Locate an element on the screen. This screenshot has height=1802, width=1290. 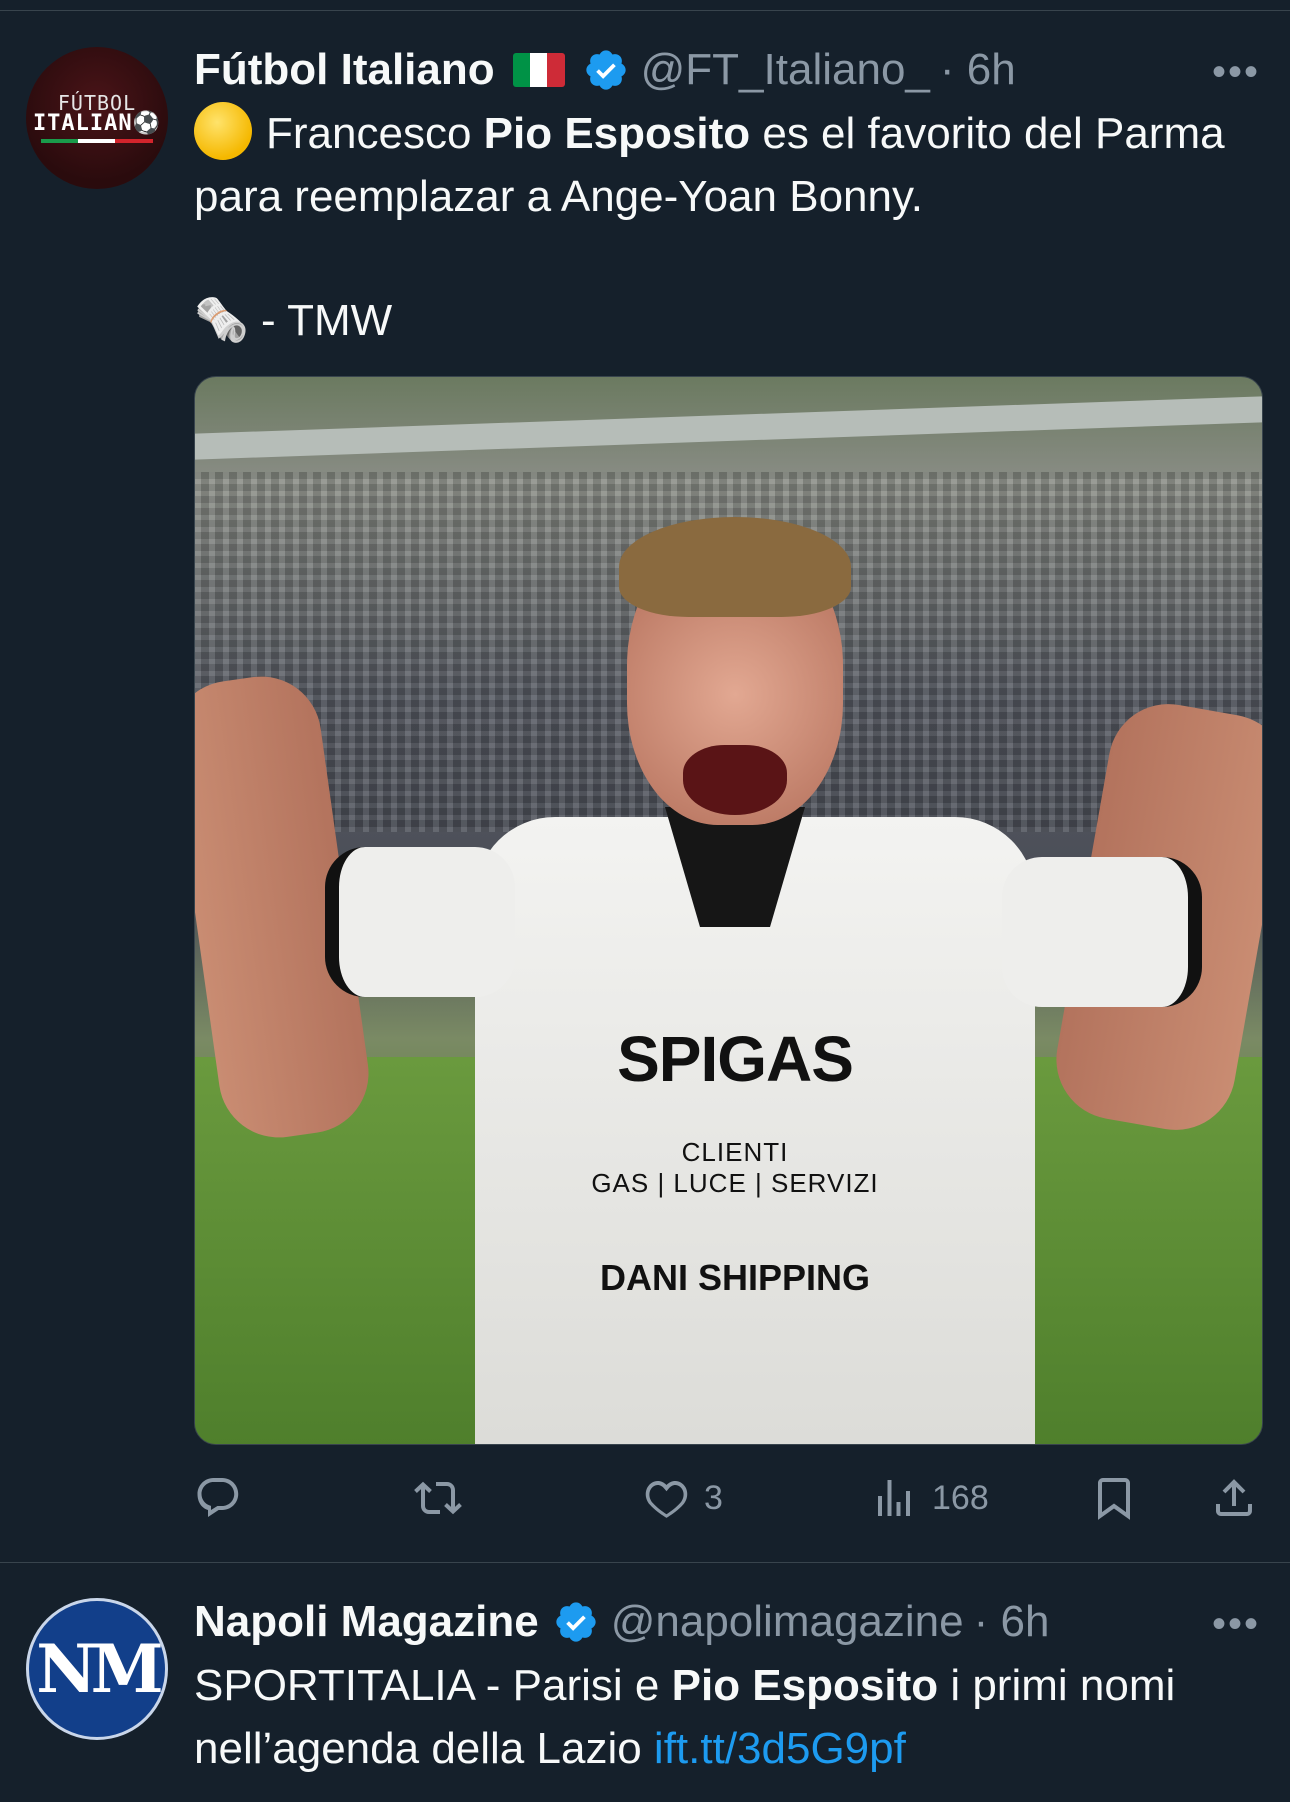
italy-flag-icon is located at coordinates (538, 70).